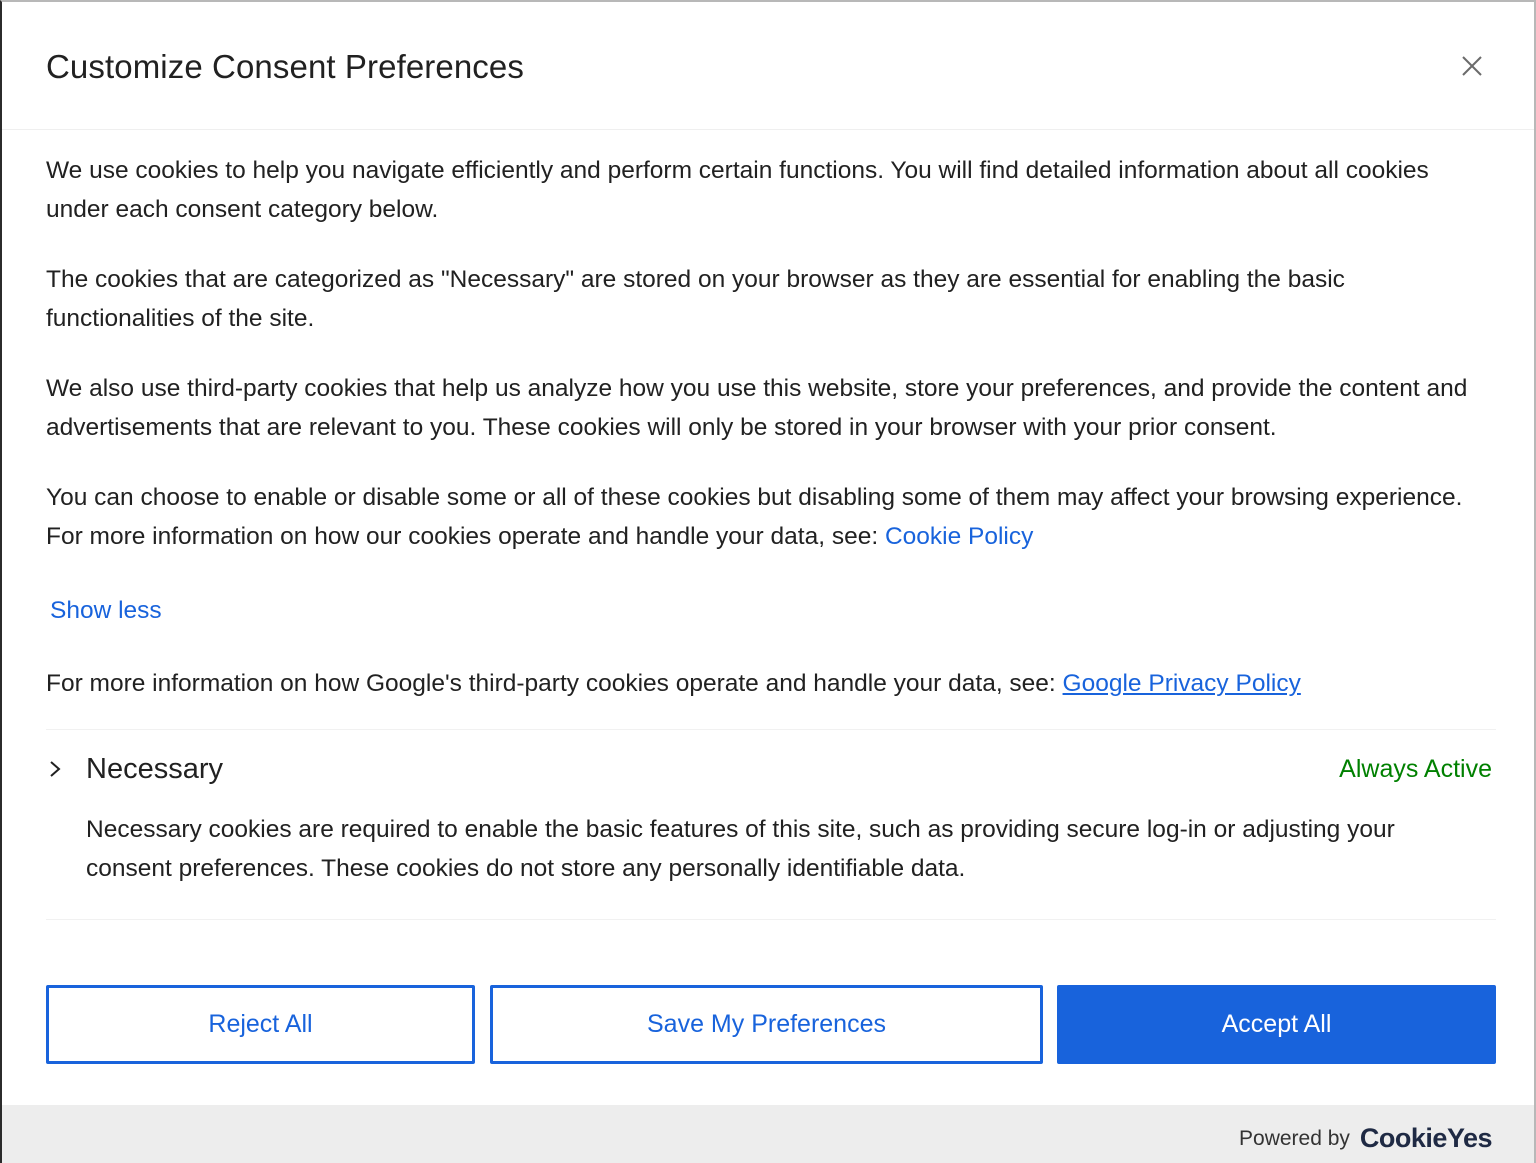 This screenshot has width=1536, height=1163. What do you see at coordinates (1426, 1138) in the screenshot?
I see `cookieyes-logo: CookieYes` at bounding box center [1426, 1138].